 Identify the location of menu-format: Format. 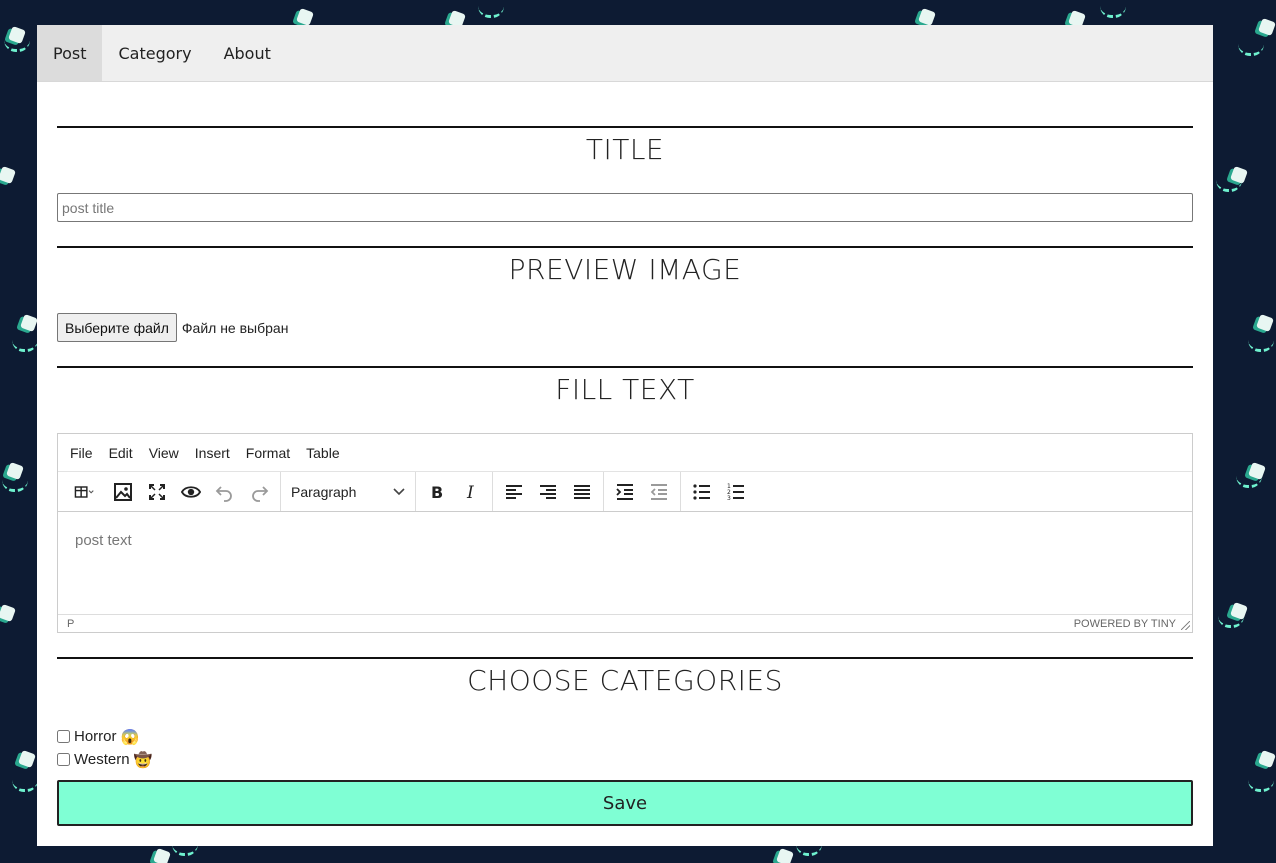
(268, 453).